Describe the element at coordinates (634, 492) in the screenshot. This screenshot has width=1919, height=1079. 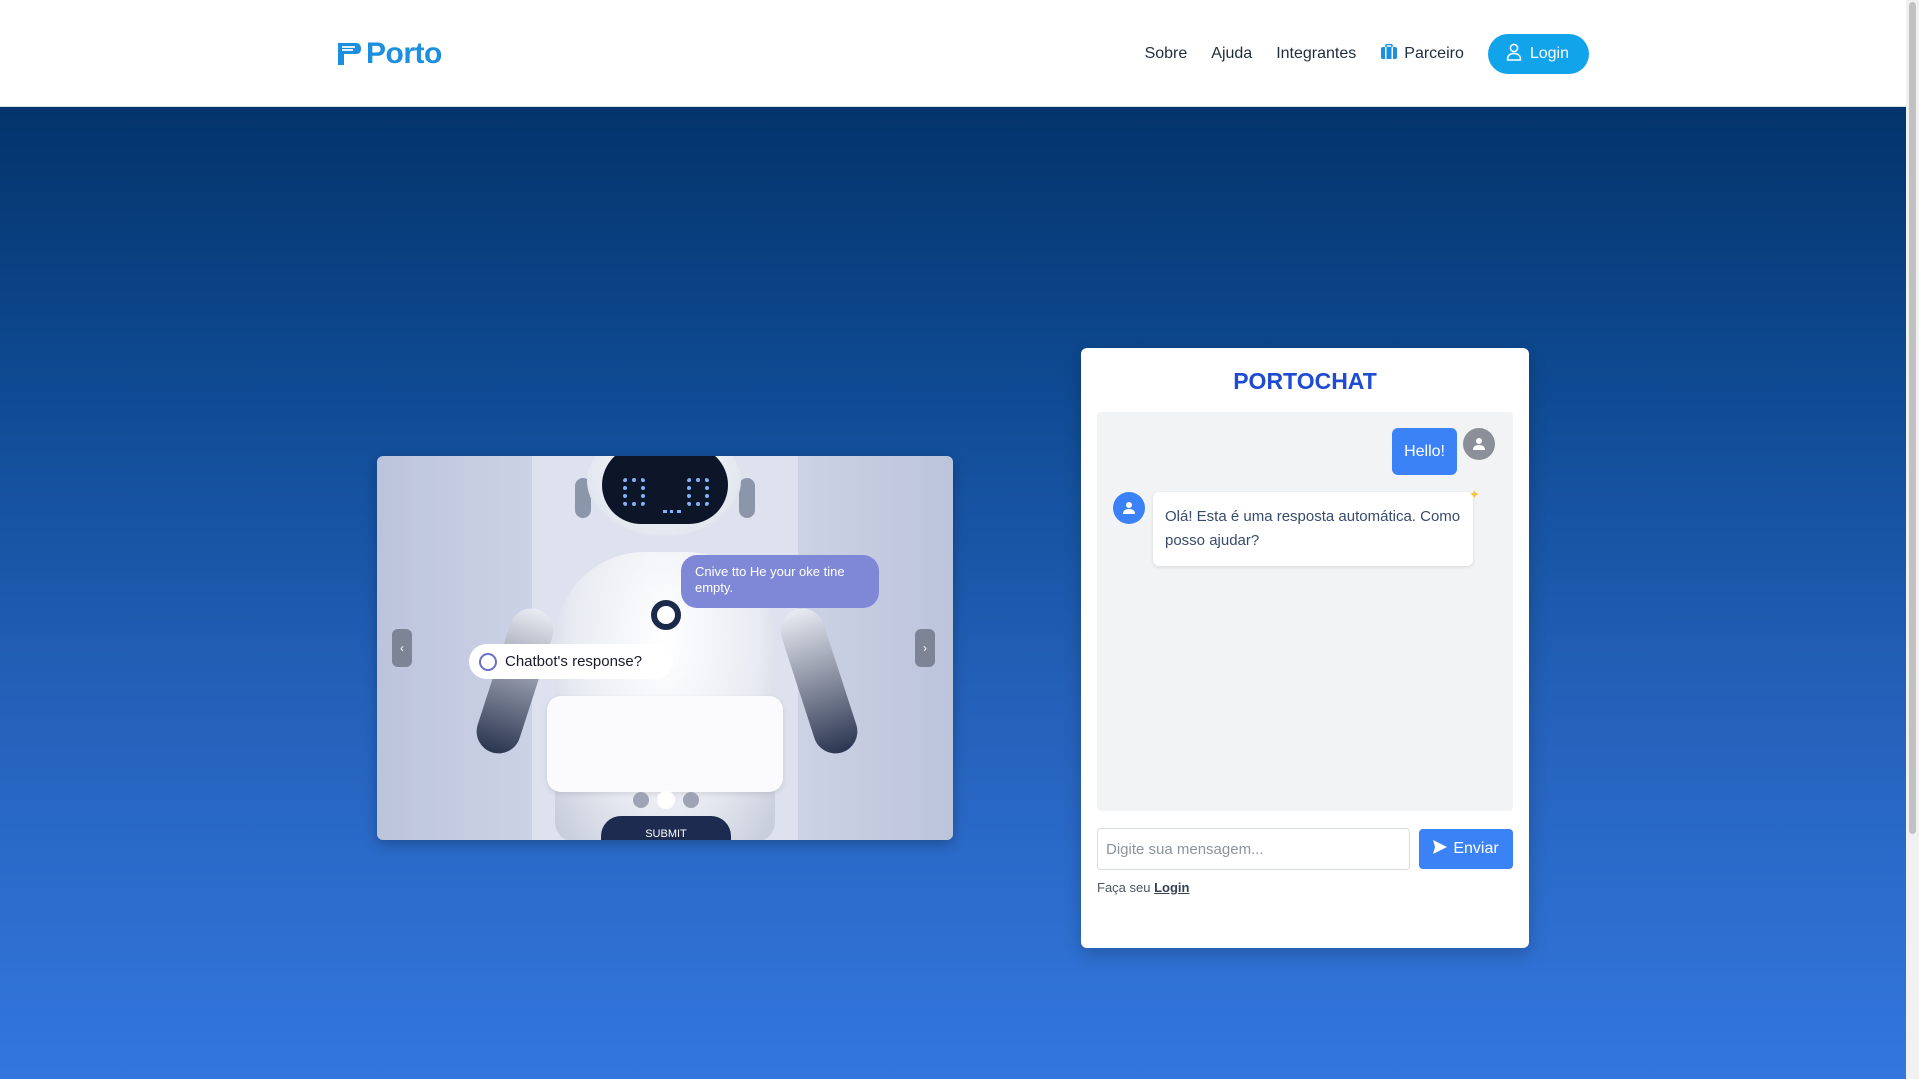
I see `robot-left-eye` at that location.